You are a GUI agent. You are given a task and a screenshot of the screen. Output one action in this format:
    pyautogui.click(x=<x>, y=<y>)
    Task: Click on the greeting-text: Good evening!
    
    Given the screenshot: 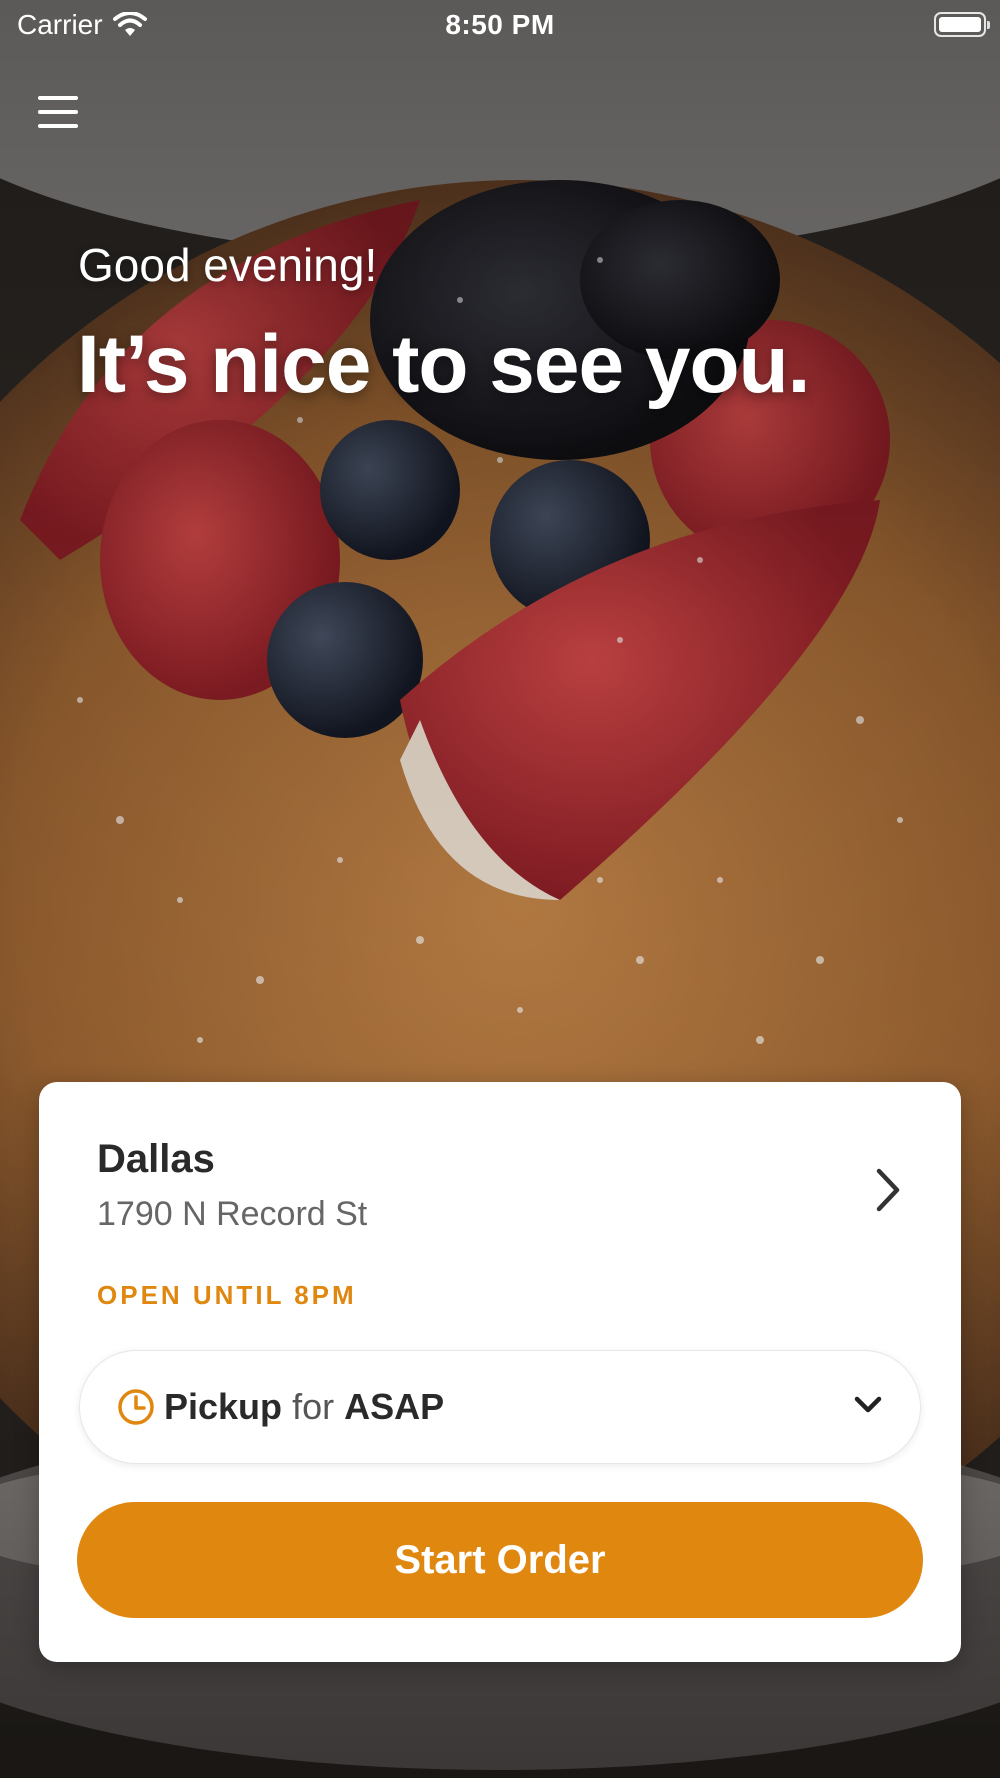 What is the action you would take?
    pyautogui.click(x=228, y=265)
    